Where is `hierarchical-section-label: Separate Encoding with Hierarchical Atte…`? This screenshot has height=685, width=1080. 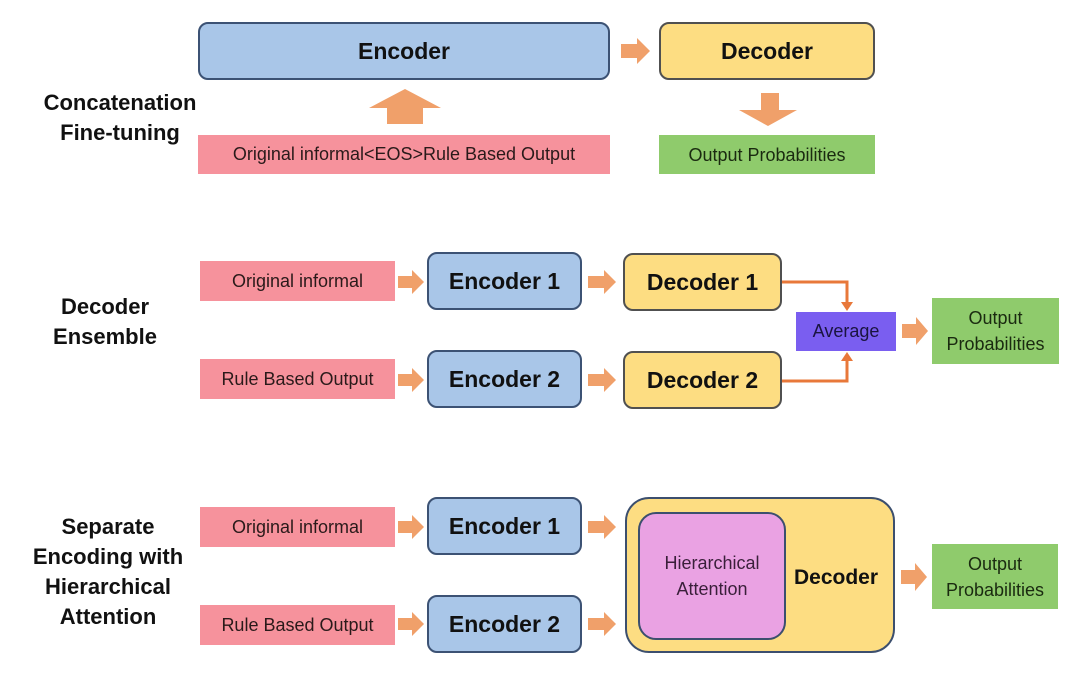
hierarchical-section-label: Separate Encoding with Hierarchical Atte… is located at coordinates (108, 572).